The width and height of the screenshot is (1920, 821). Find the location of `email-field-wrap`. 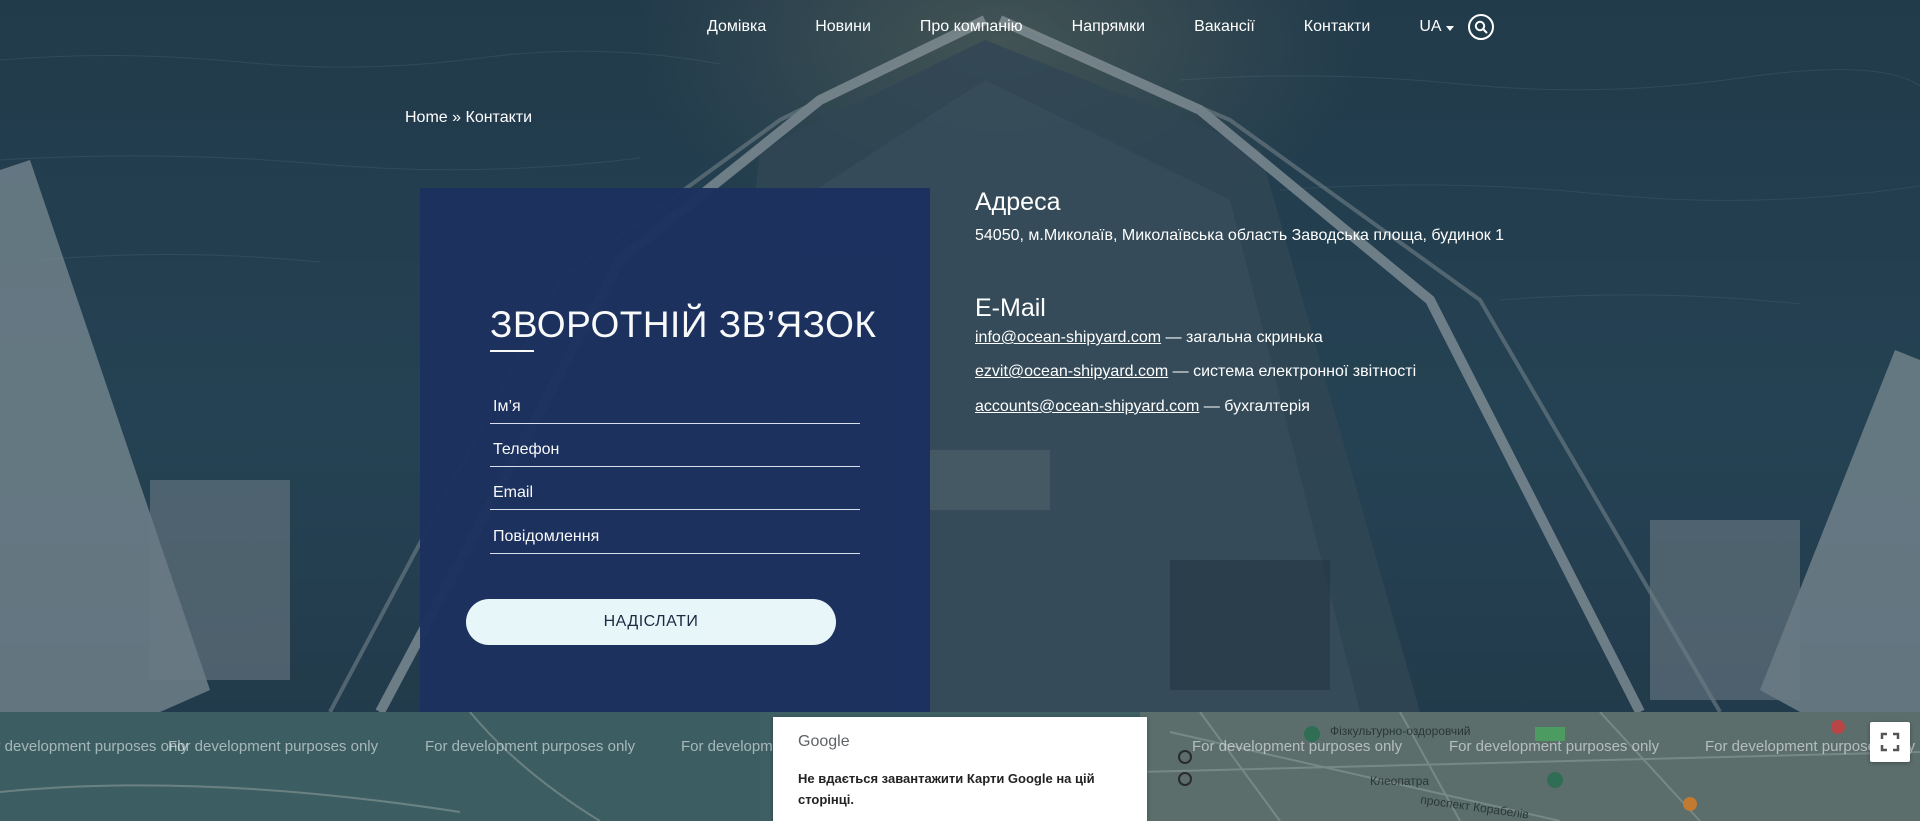

email-field-wrap is located at coordinates (675, 490).